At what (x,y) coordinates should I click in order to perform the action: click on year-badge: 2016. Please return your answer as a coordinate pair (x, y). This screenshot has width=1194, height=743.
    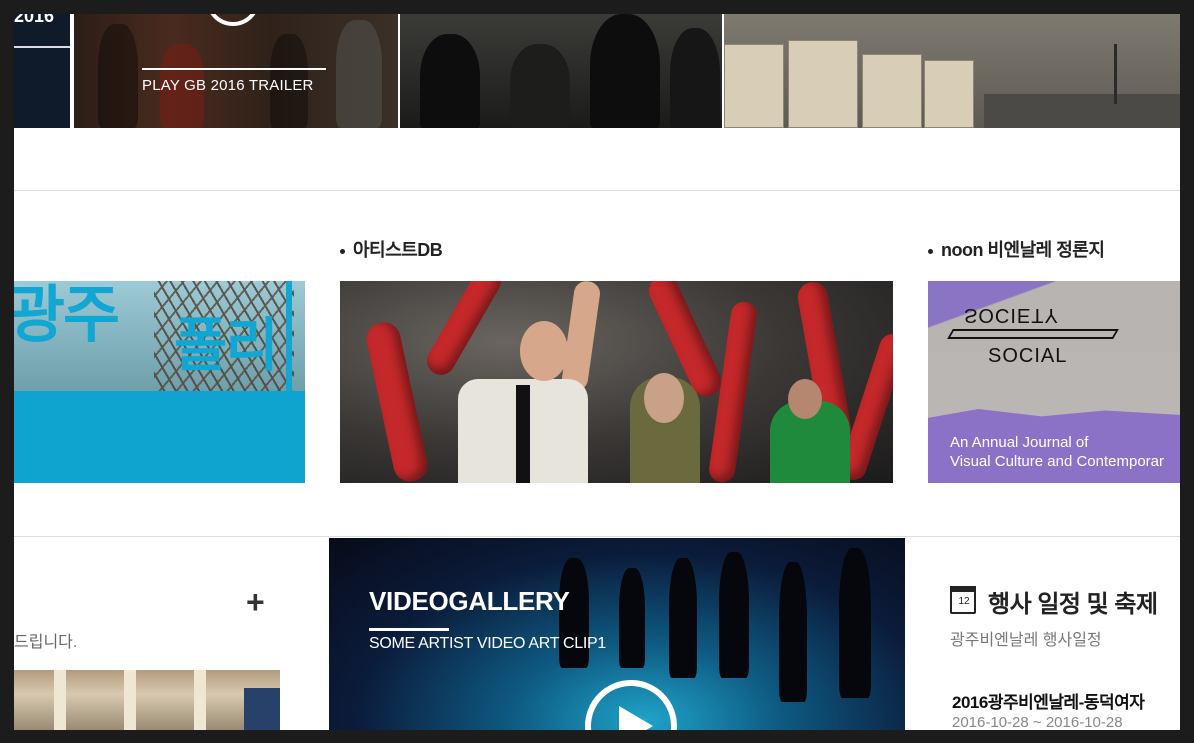
    Looking at the image, I should click on (34, 20).